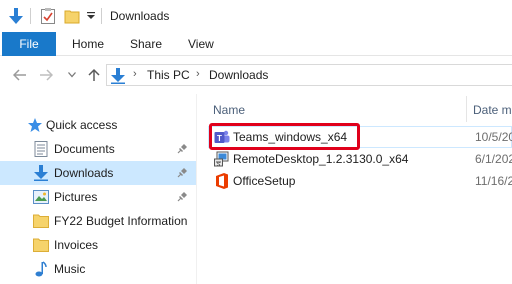 The image size is (512, 284). I want to click on breadcrumb-this-pc: This PC, so click(168, 75).